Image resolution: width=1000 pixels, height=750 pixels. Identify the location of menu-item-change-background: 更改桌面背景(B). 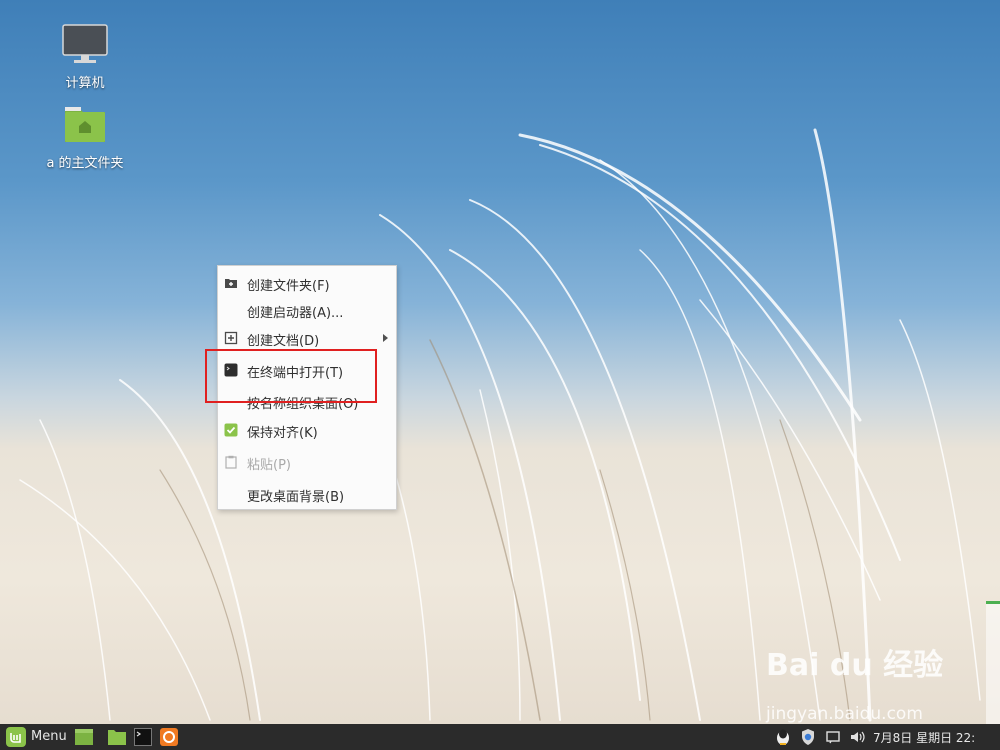
(307, 494).